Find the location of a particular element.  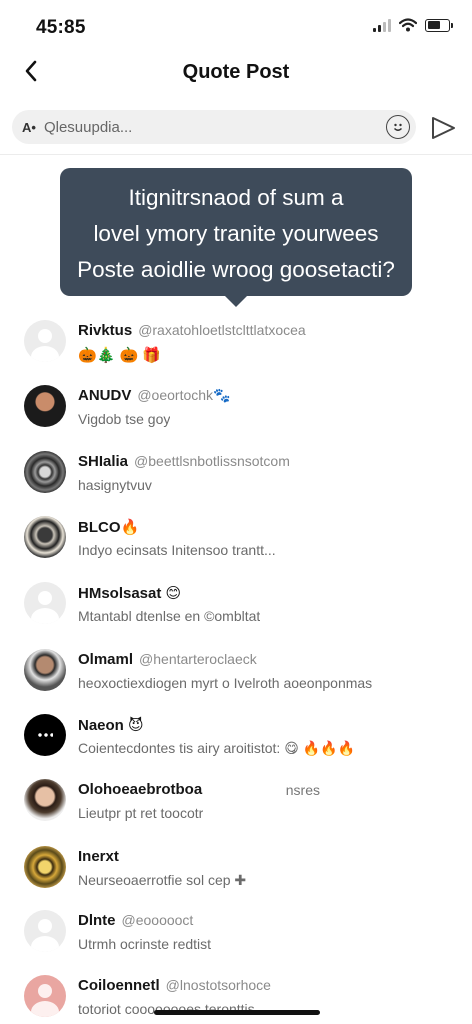

contact-row: Dlnte @eoooooct Utrmh ocrinste redtist is located at coordinates (236, 927).